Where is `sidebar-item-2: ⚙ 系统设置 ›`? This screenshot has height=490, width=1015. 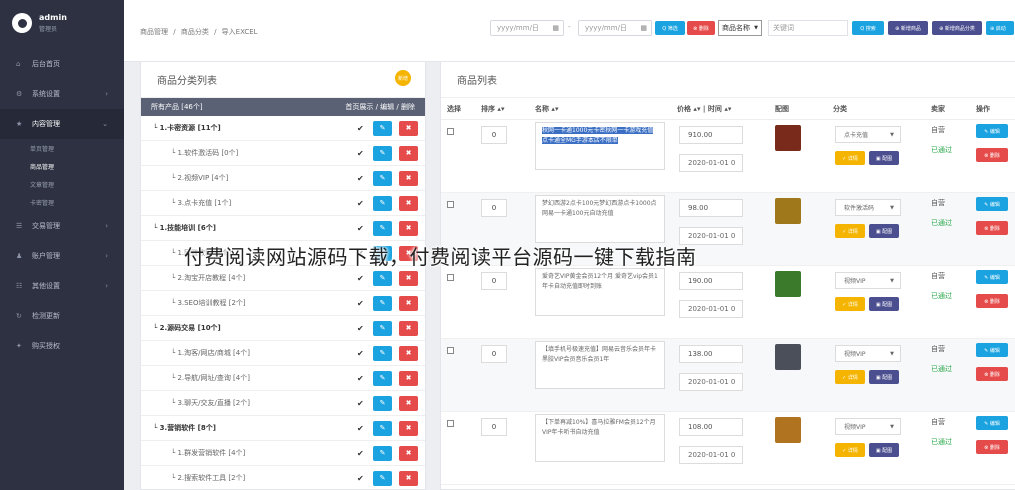 sidebar-item-2: ⚙ 系统设置 › is located at coordinates (62, 94).